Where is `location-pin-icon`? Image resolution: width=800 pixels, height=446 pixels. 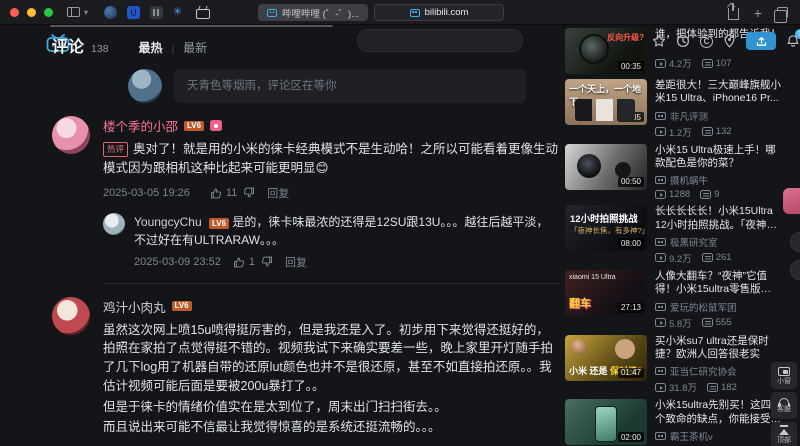 location-pin-icon is located at coordinates (729, 41).